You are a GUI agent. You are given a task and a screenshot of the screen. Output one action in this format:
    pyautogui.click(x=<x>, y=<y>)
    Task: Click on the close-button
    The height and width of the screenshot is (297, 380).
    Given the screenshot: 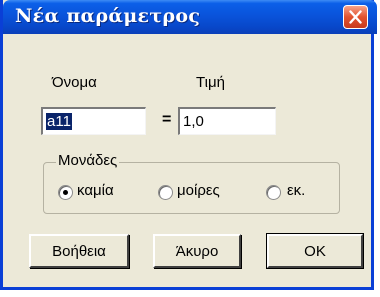 What is the action you would take?
    pyautogui.click(x=355, y=17)
    